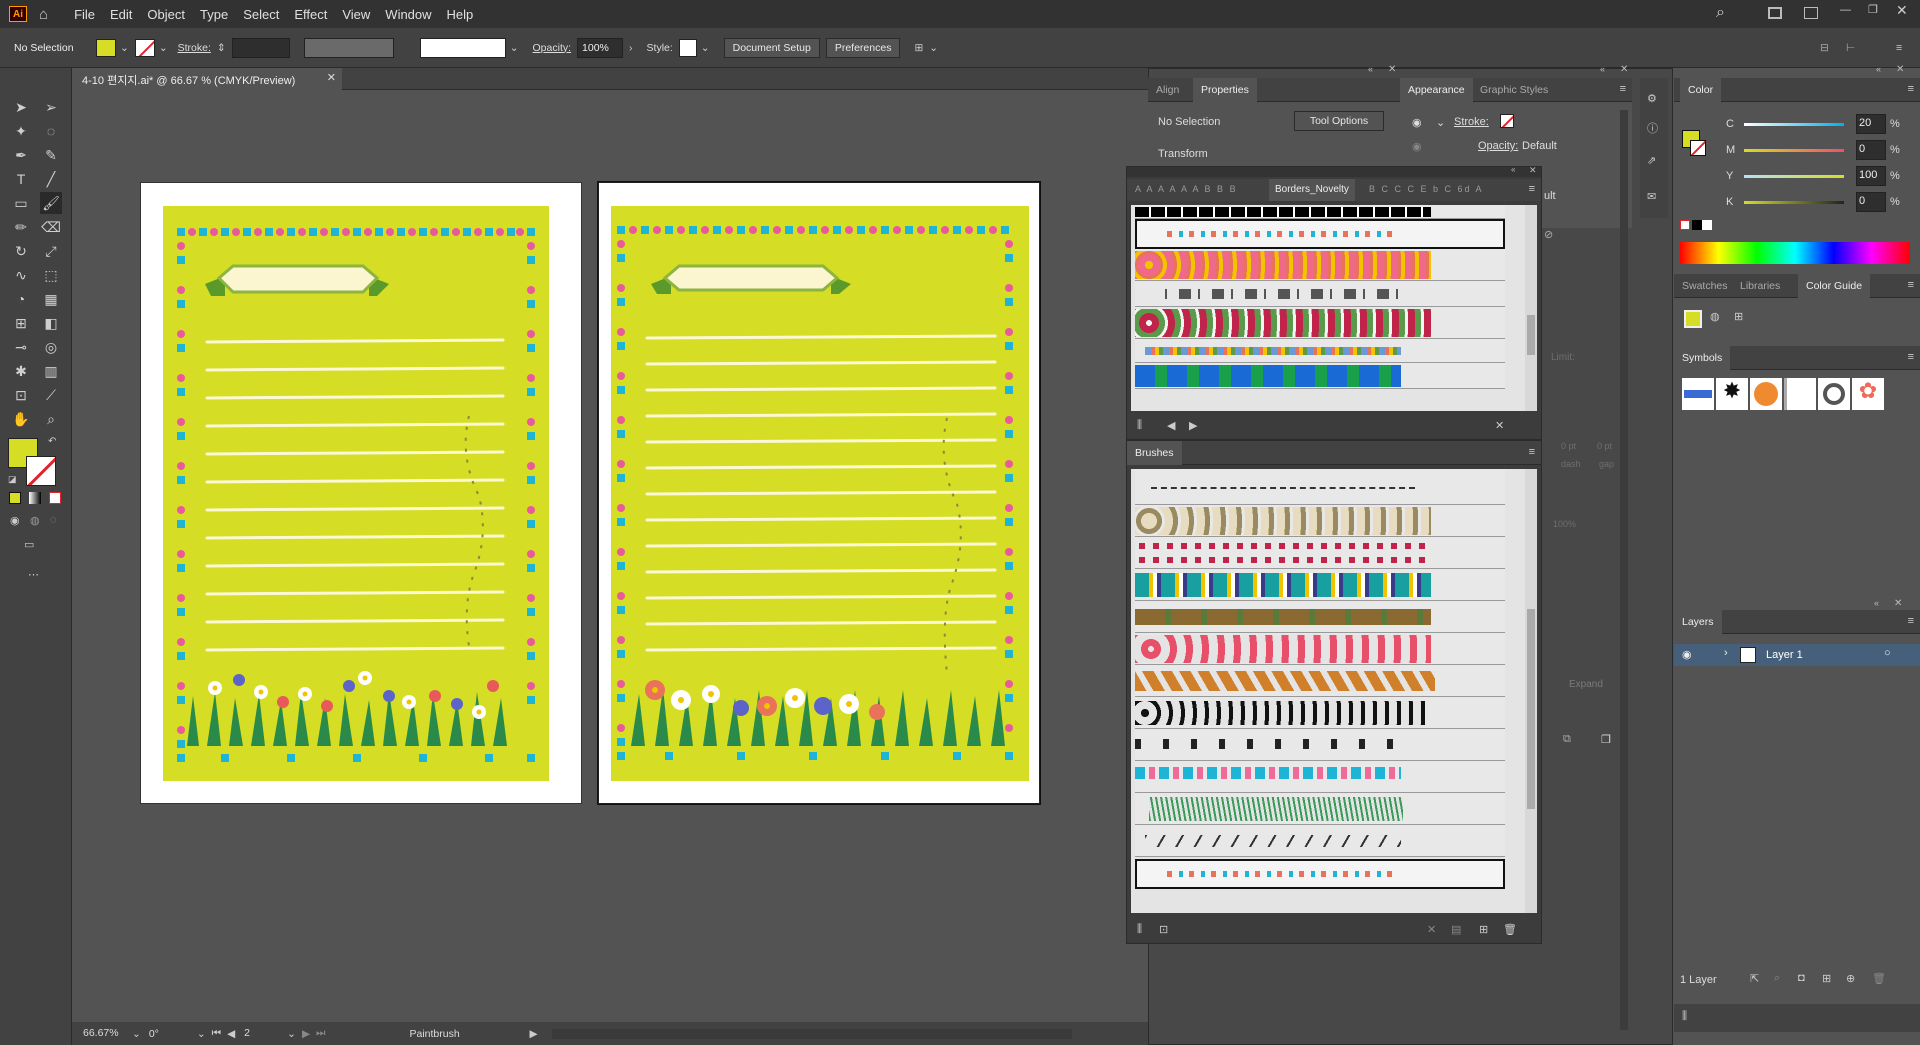 This screenshot has width=1920, height=1045. What do you see at coordinates (771, 47) in the screenshot?
I see `document-setup-button: Document Setup` at bounding box center [771, 47].